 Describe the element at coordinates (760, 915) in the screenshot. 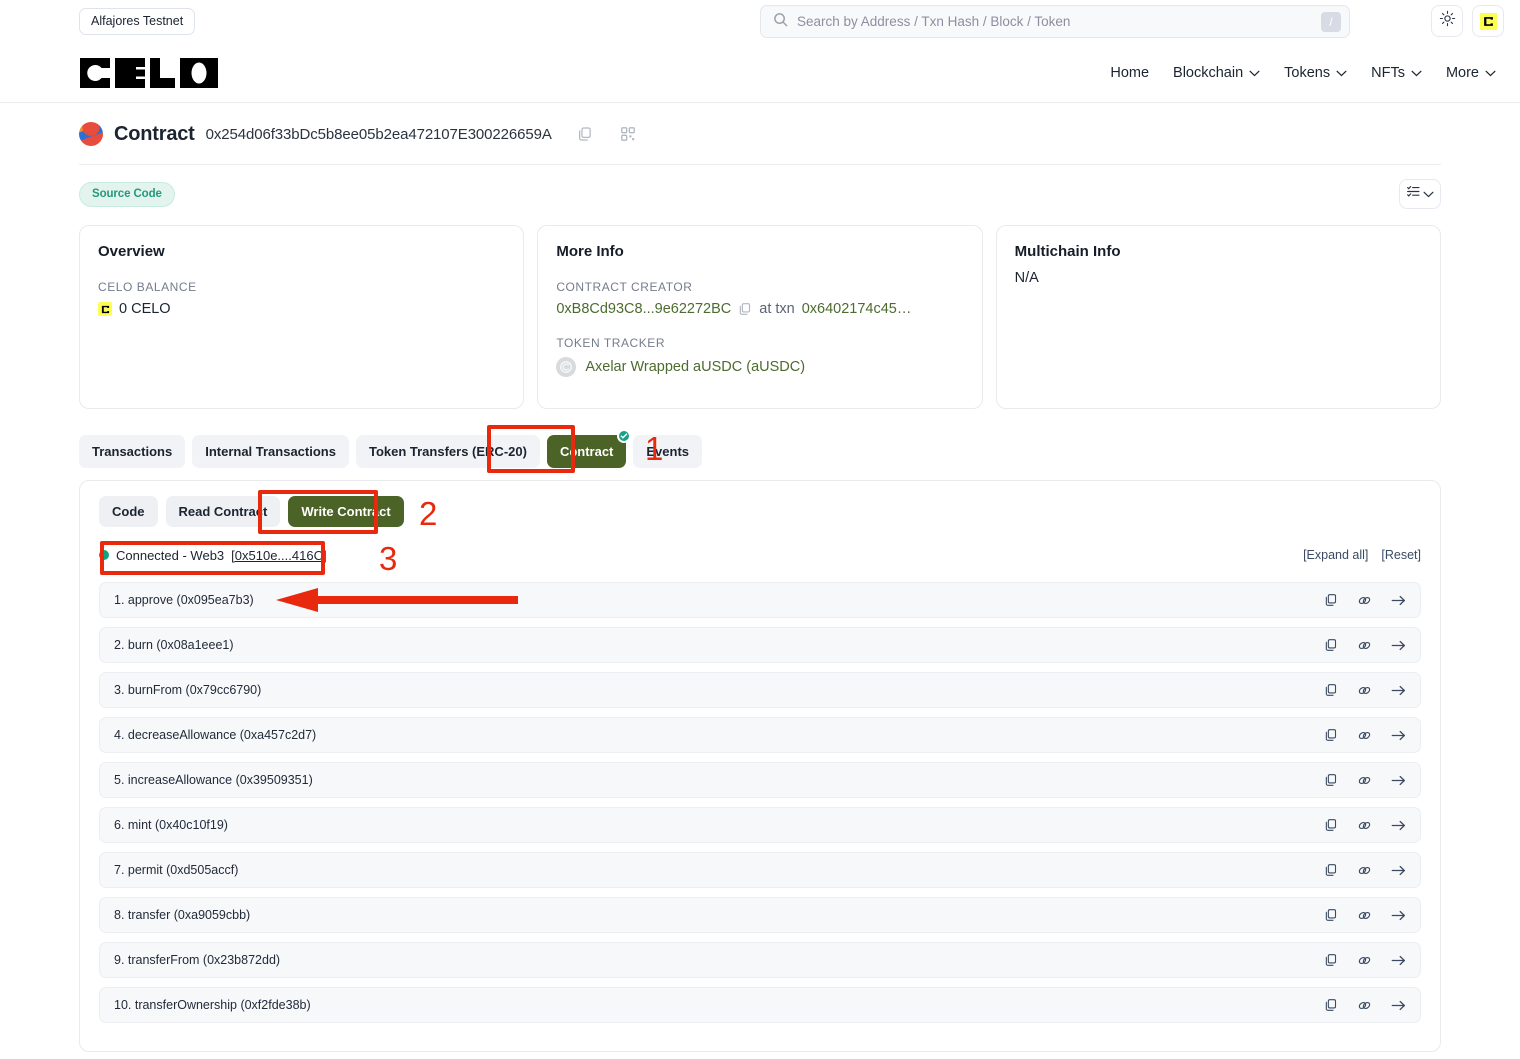

I see `function-row: 8. transfer (0xa9059cbb)` at that location.